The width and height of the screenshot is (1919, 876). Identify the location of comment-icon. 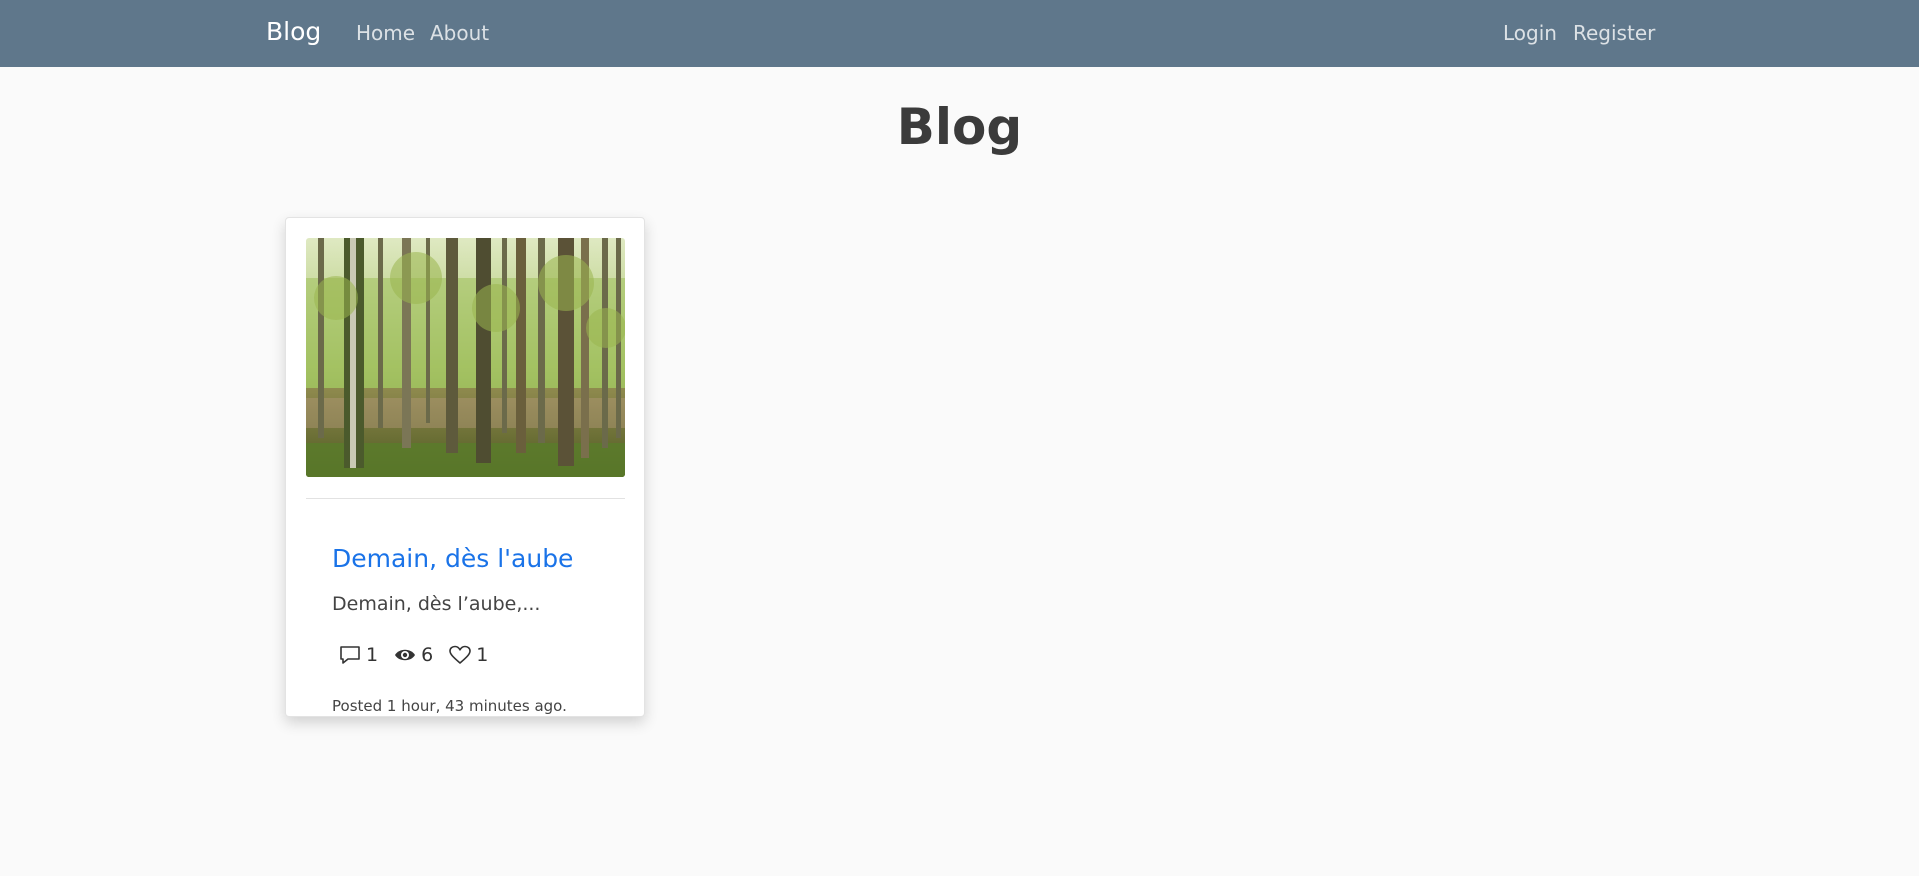
(350, 655).